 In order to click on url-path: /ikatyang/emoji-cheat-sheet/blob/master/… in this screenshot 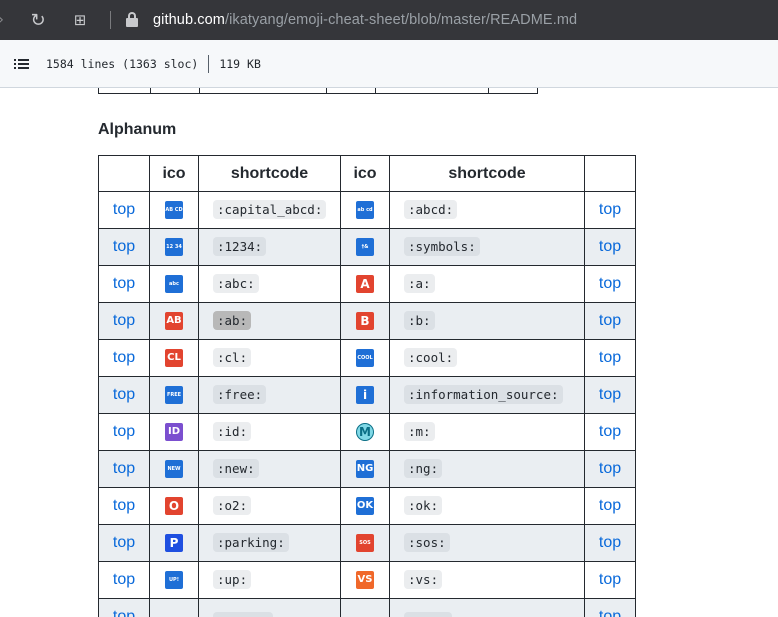, I will do `click(401, 20)`.